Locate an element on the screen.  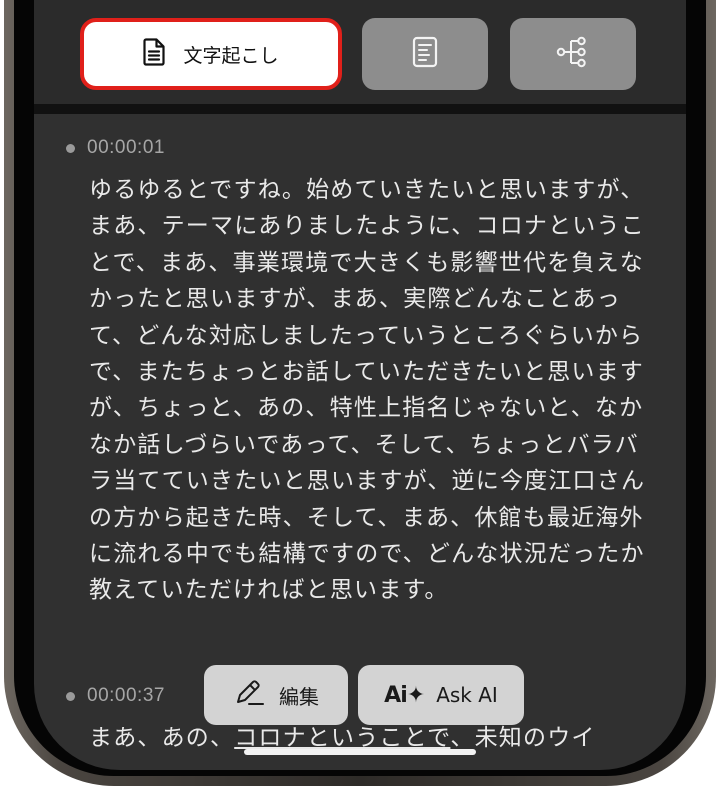
document-lines-icon is located at coordinates (425, 54).